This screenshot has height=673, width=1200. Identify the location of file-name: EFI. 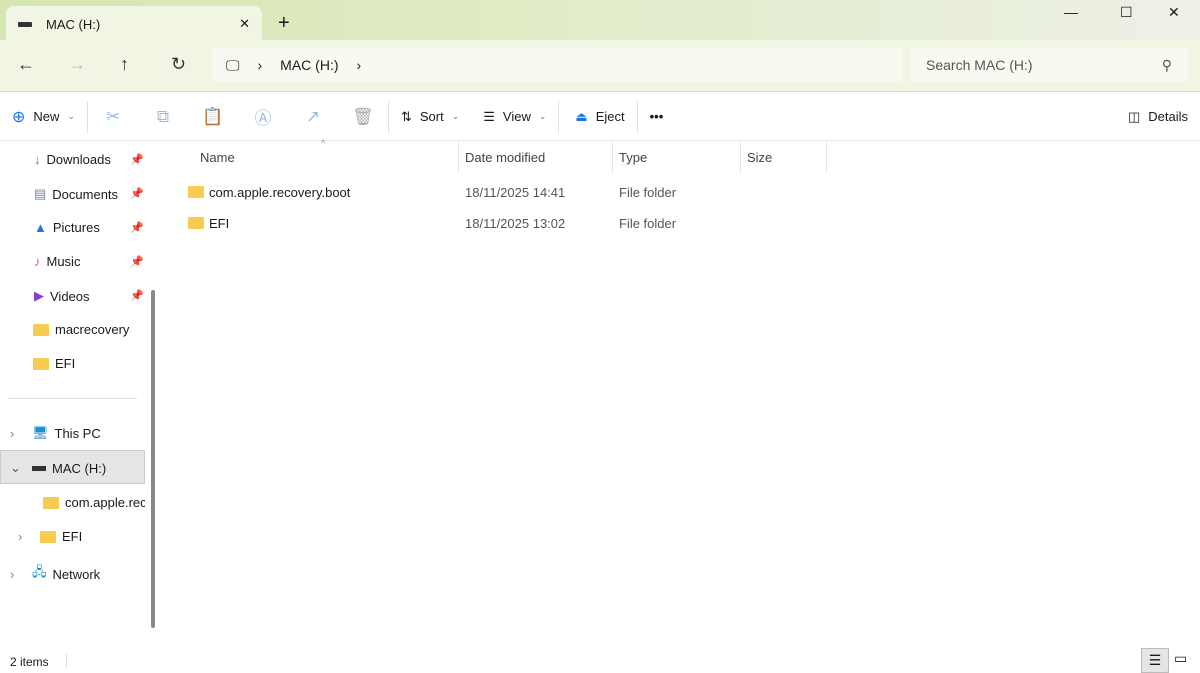
(219, 223).